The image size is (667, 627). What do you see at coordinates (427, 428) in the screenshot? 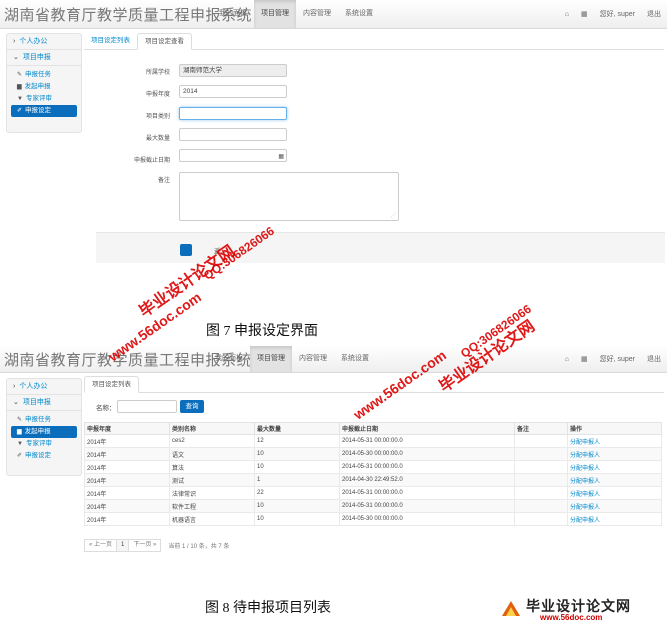
I see `column-header: 申报截止日期` at bounding box center [427, 428].